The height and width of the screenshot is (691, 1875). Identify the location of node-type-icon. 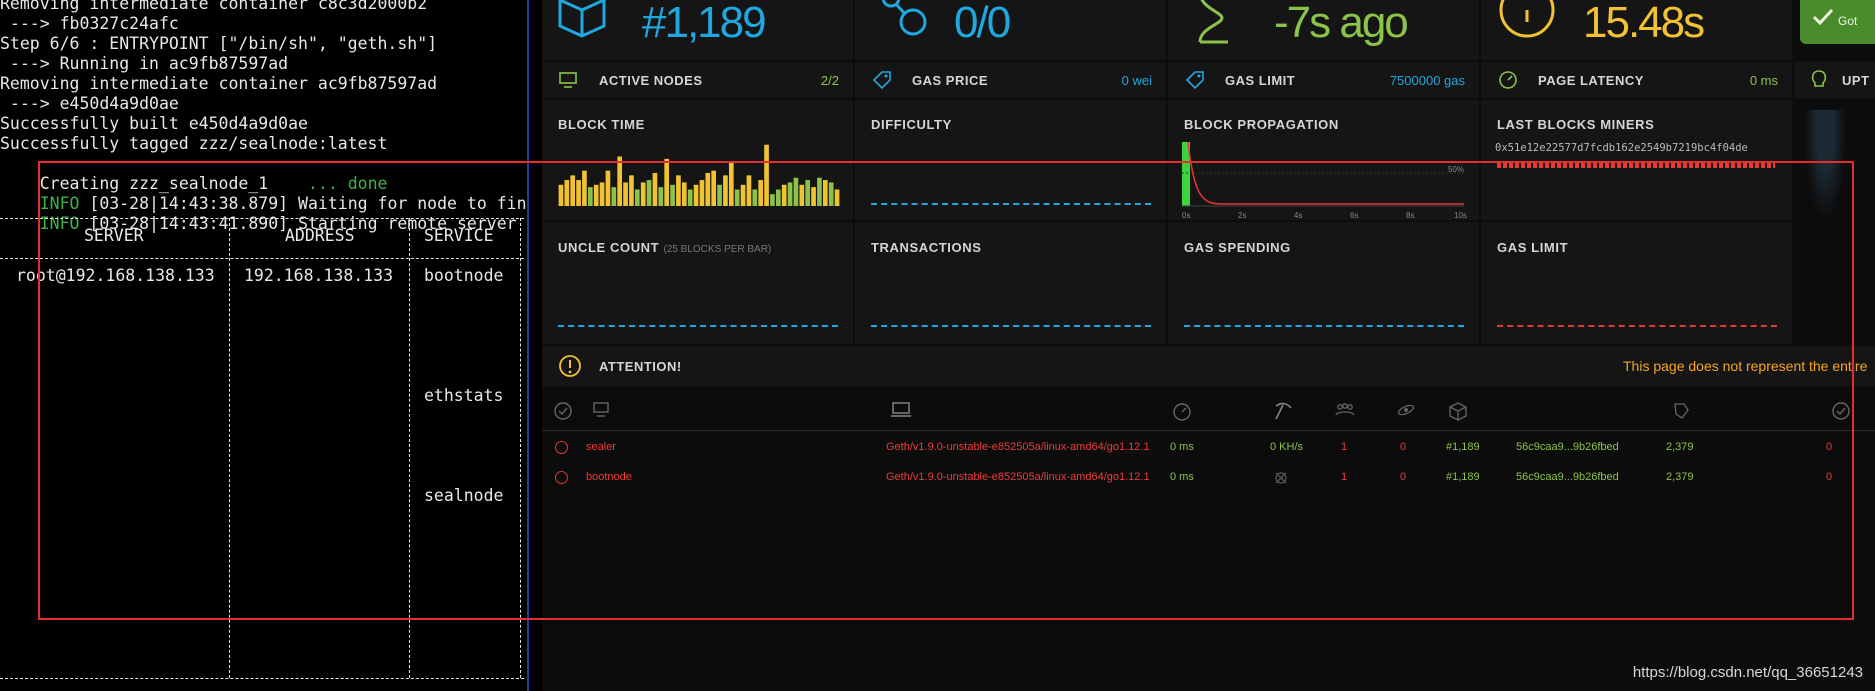
(901, 410).